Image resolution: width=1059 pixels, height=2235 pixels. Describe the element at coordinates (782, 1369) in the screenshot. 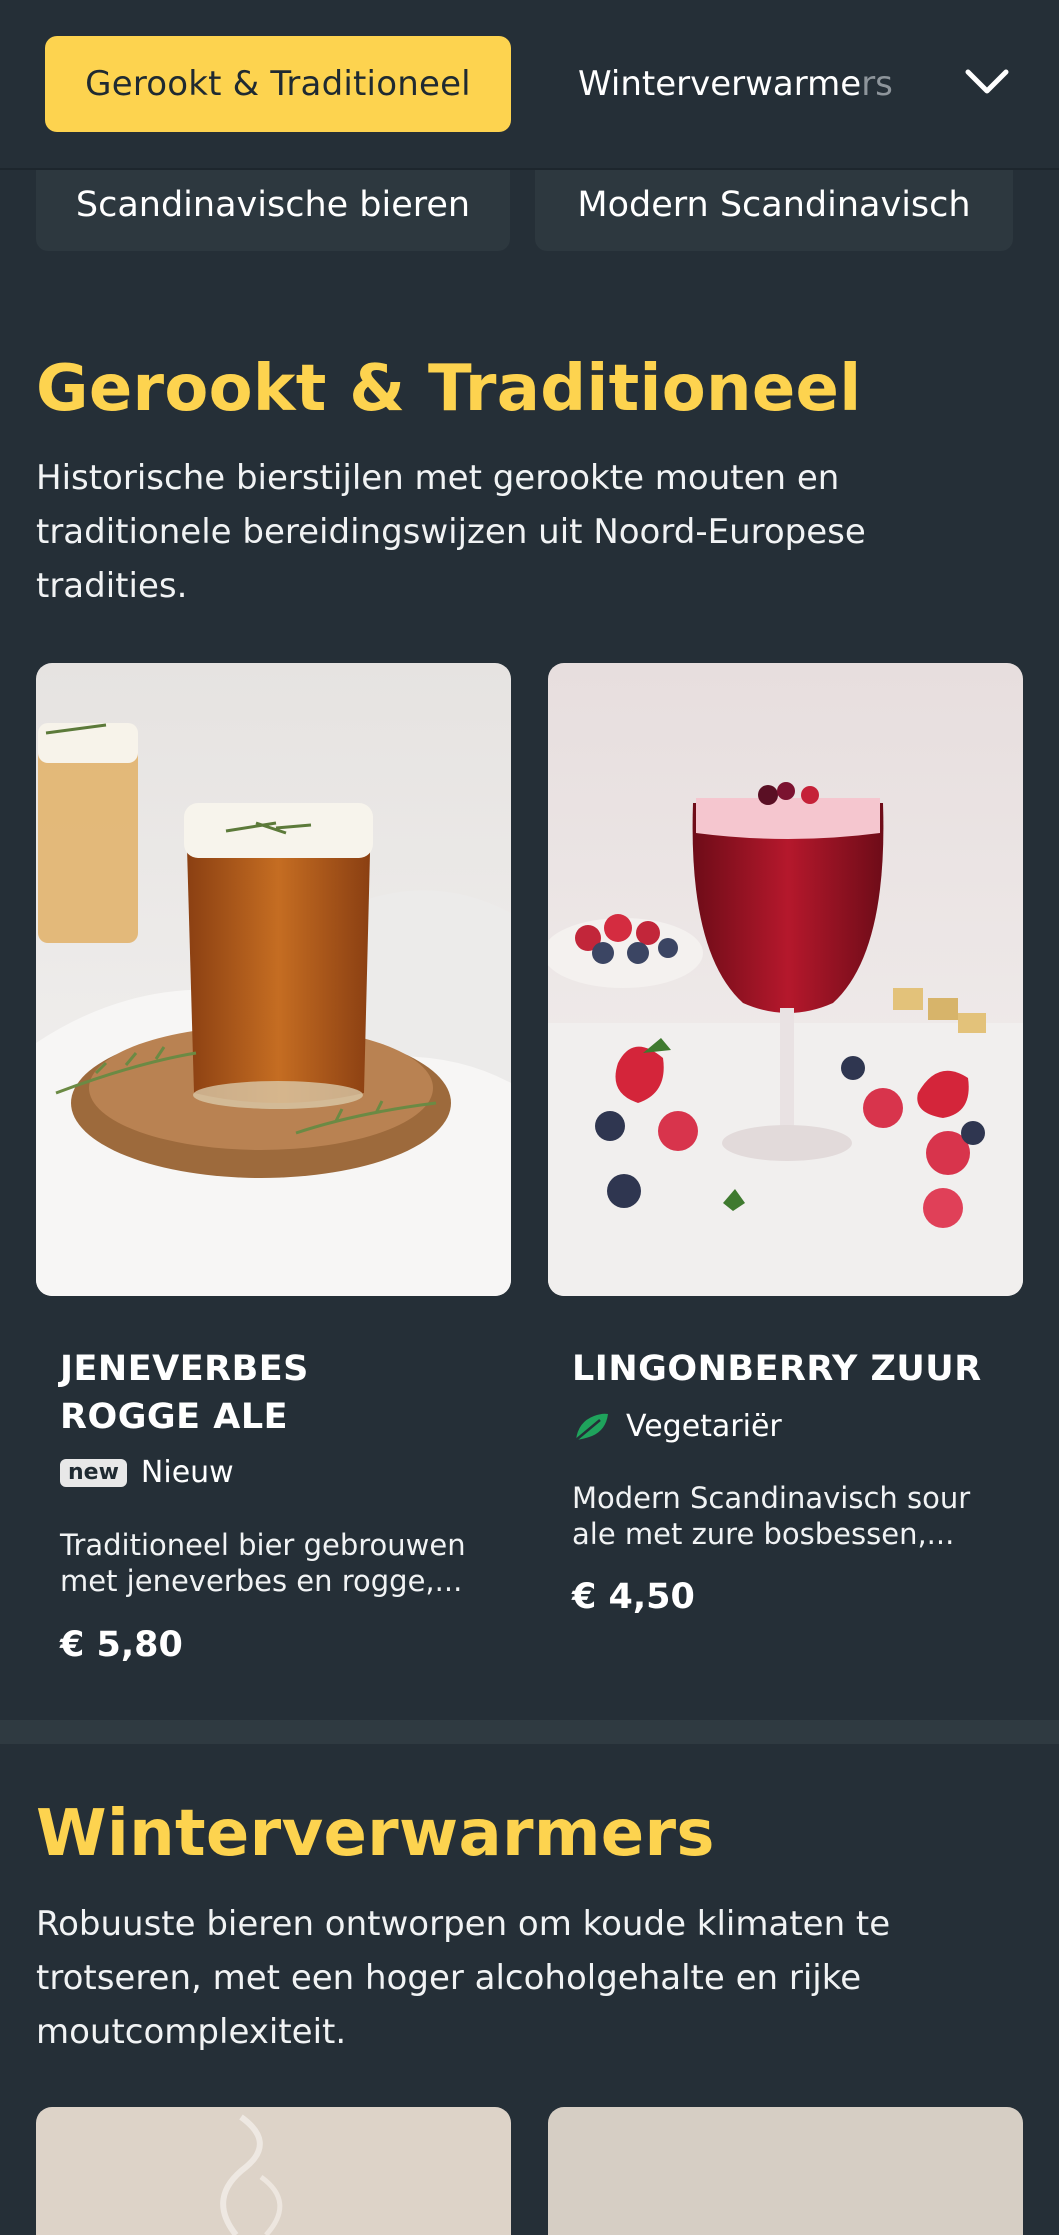

I see `product-name-lingonberry: LINGONBERRY ZUUR` at that location.